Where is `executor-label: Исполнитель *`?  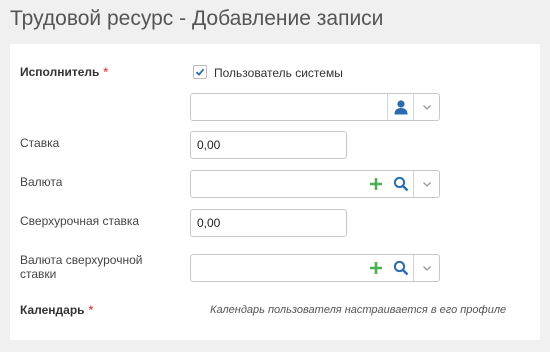
executor-label: Исполнитель * is located at coordinates (64, 72).